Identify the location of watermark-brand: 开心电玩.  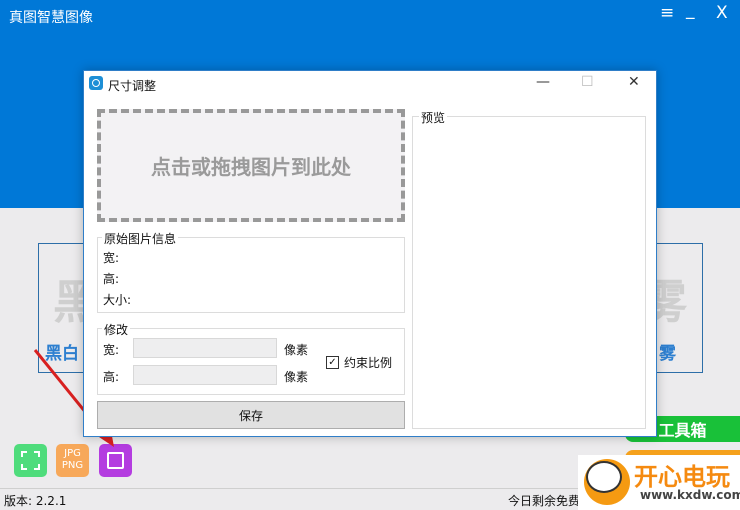
(682, 477).